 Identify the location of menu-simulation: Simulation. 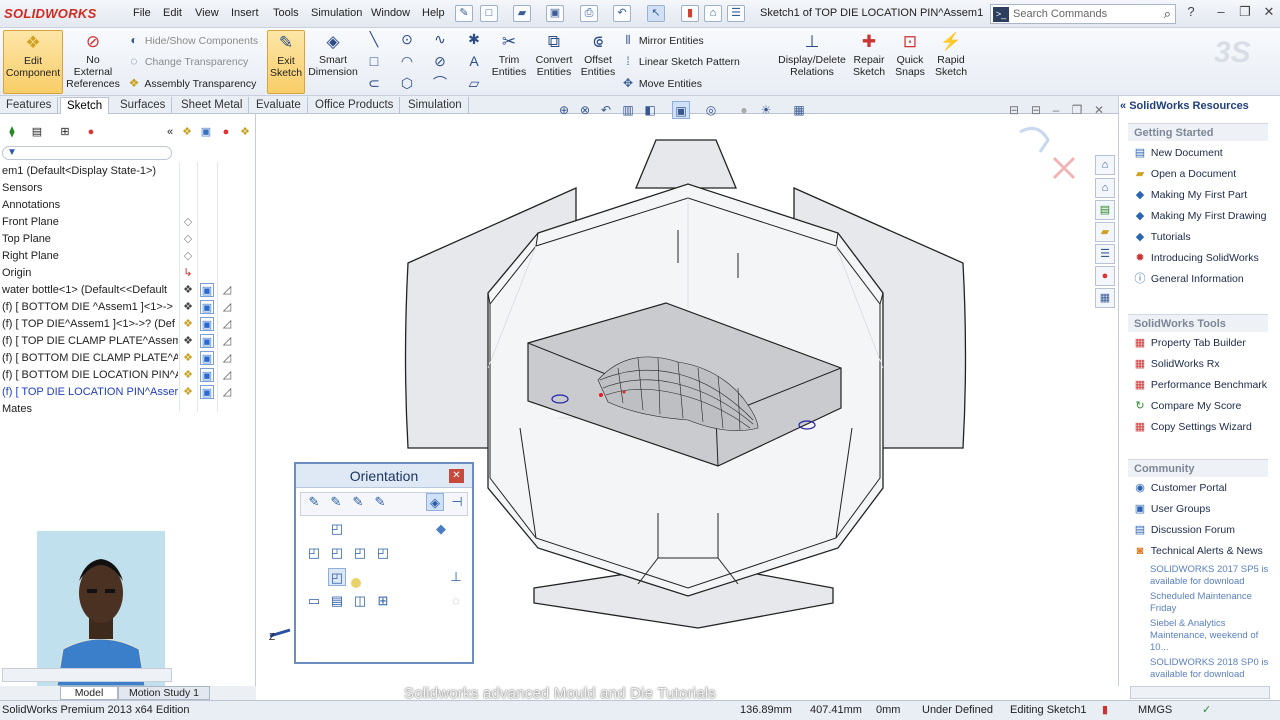
(336, 13).